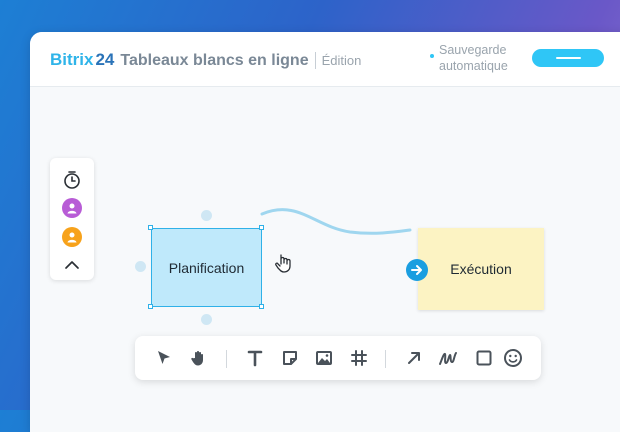  I want to click on connection-point-left, so click(140, 266).